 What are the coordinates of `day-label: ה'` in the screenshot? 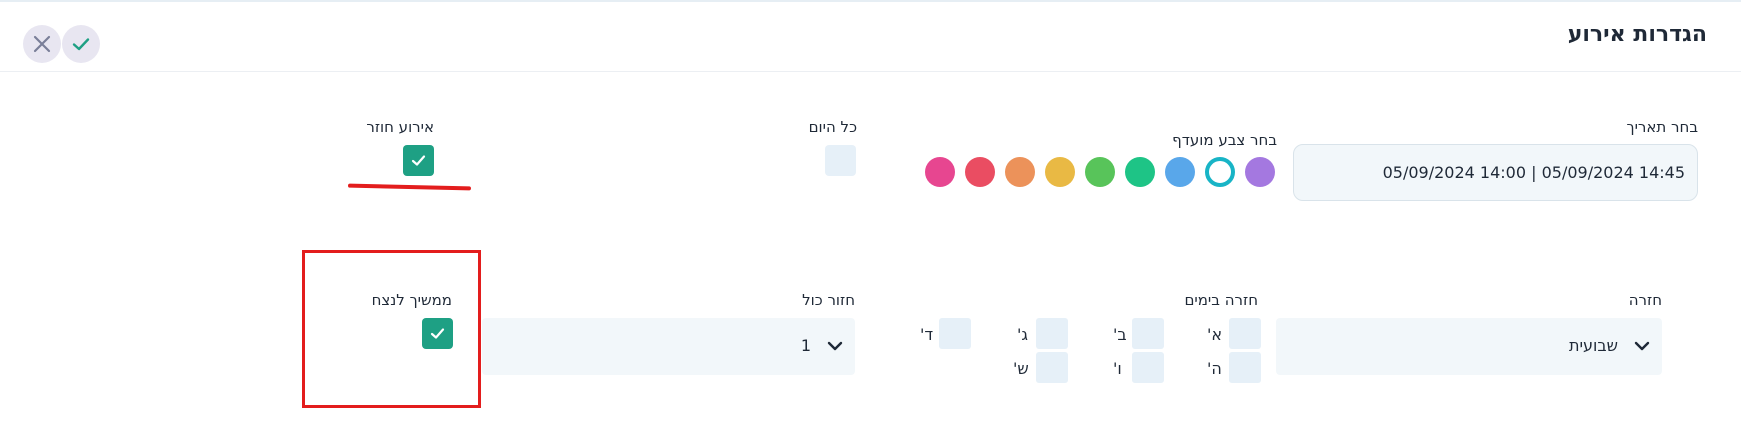 It's located at (1214, 368).